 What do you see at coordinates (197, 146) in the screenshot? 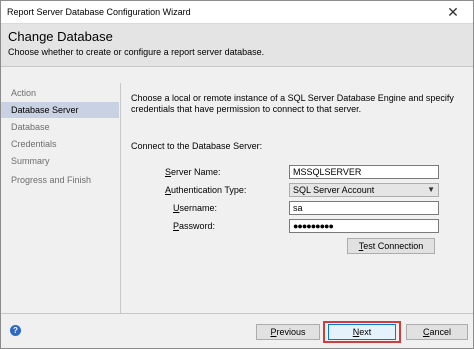
I see `section-label: Connect to the Database Server:` at bounding box center [197, 146].